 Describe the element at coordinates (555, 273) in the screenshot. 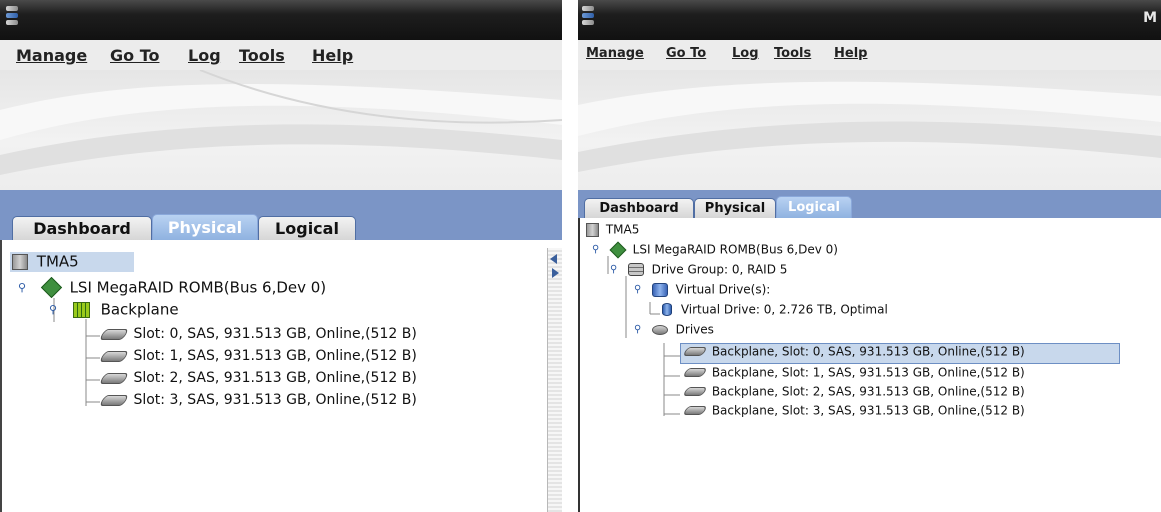

I see `expand-right-arrow-icon` at that location.